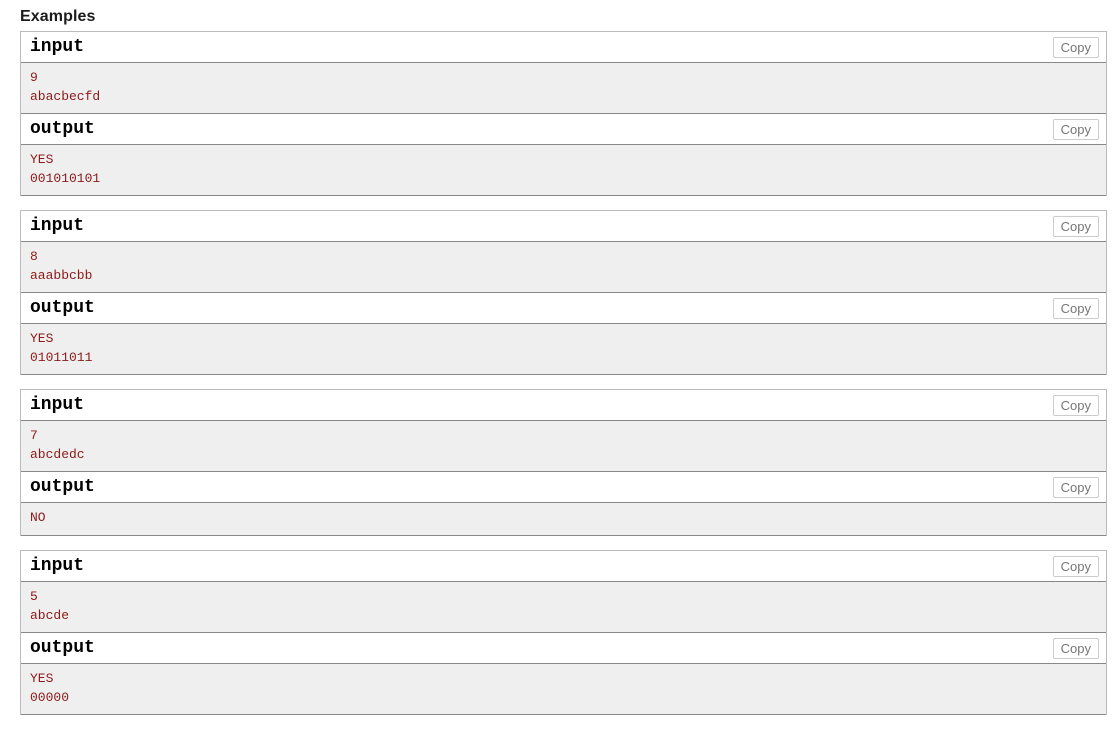 This screenshot has width=1115, height=749. What do you see at coordinates (563, 349) in the screenshot?
I see `output-data: YES 01011011` at bounding box center [563, 349].